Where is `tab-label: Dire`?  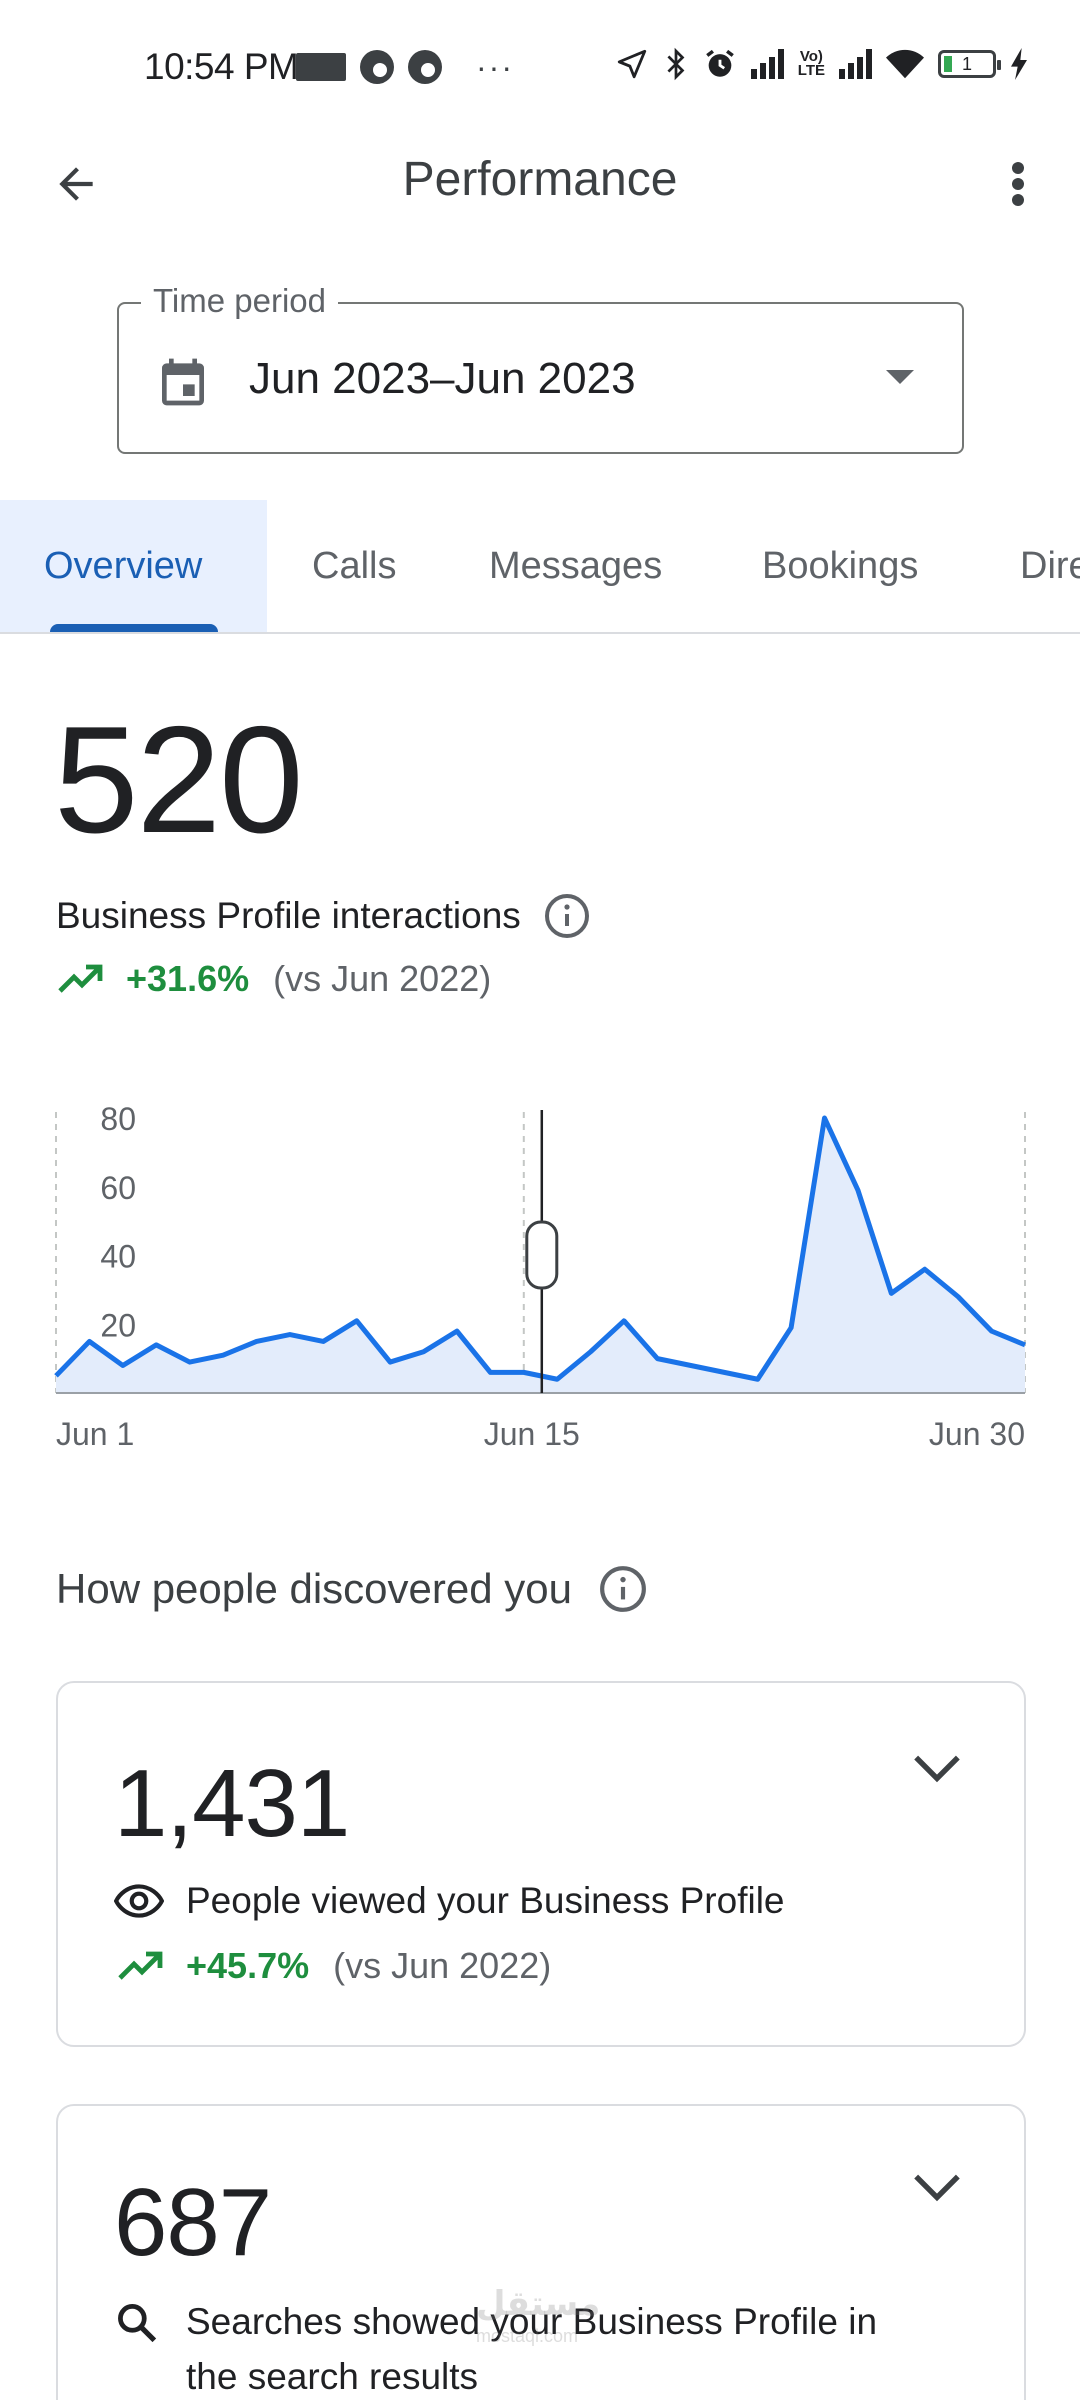
tab-label: Dire is located at coordinates (1050, 565).